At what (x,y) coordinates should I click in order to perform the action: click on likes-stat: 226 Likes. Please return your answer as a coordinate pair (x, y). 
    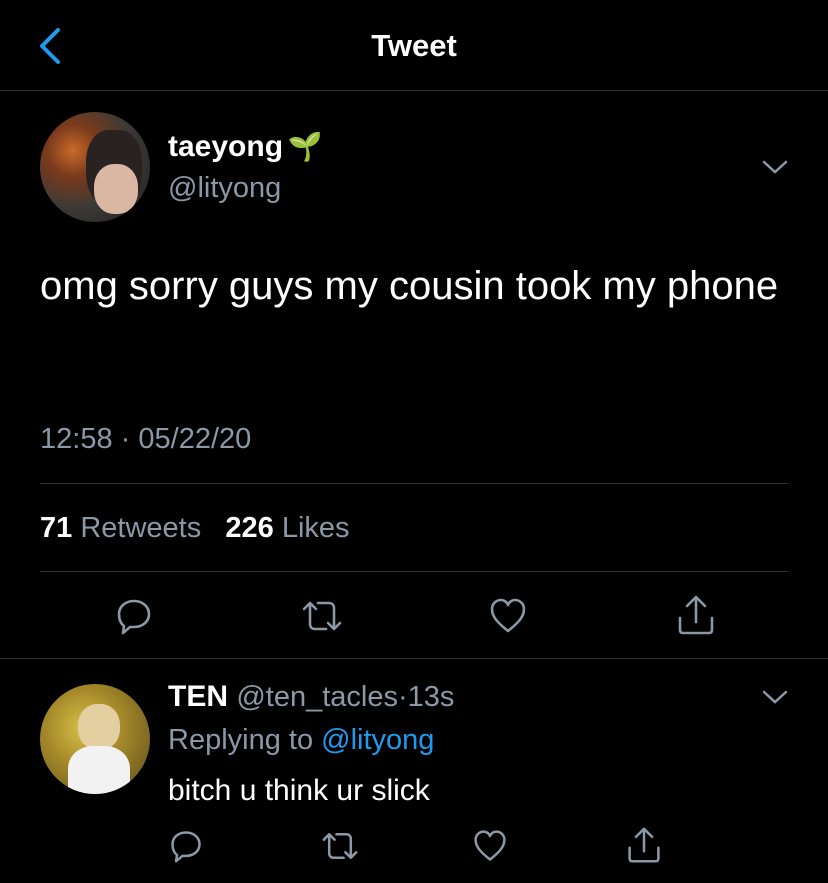
    Looking at the image, I should click on (287, 528).